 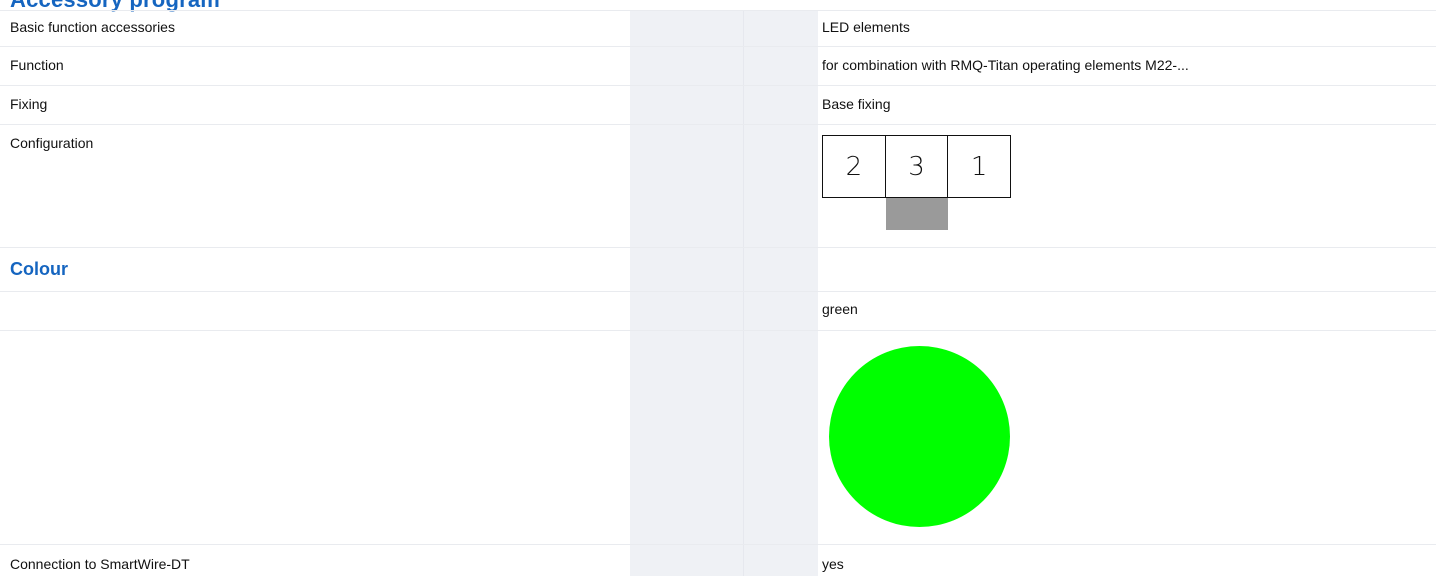 What do you see at coordinates (718, 560) in the screenshot?
I see `table-row-smartwire: Connection to SmartWire-DT yes` at bounding box center [718, 560].